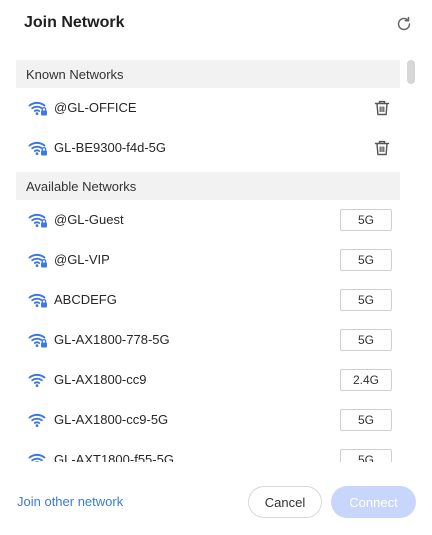 The height and width of the screenshot is (535, 432). Describe the element at coordinates (373, 502) in the screenshot. I see `connect-button: Connect` at that location.